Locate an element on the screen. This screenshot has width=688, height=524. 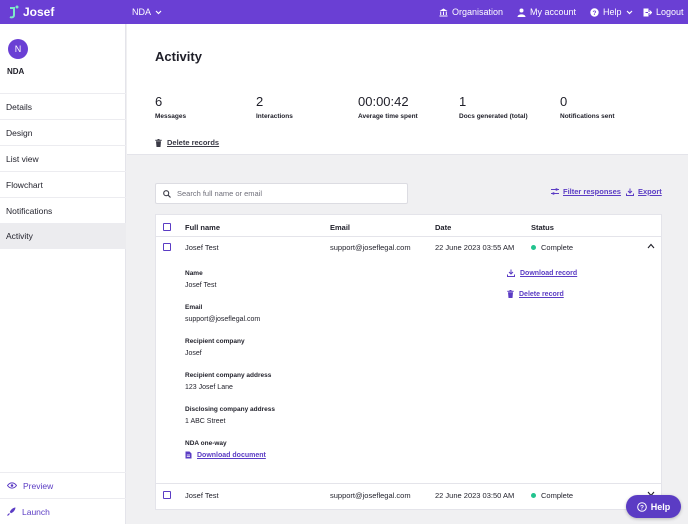
logout-link: Logout is located at coordinates (663, 12).